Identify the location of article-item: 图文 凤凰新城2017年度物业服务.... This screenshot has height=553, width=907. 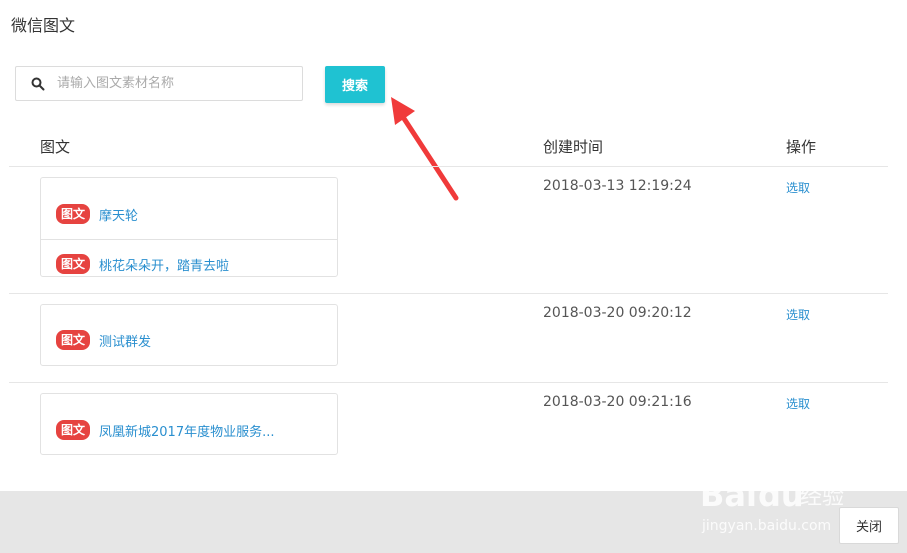
(189, 430).